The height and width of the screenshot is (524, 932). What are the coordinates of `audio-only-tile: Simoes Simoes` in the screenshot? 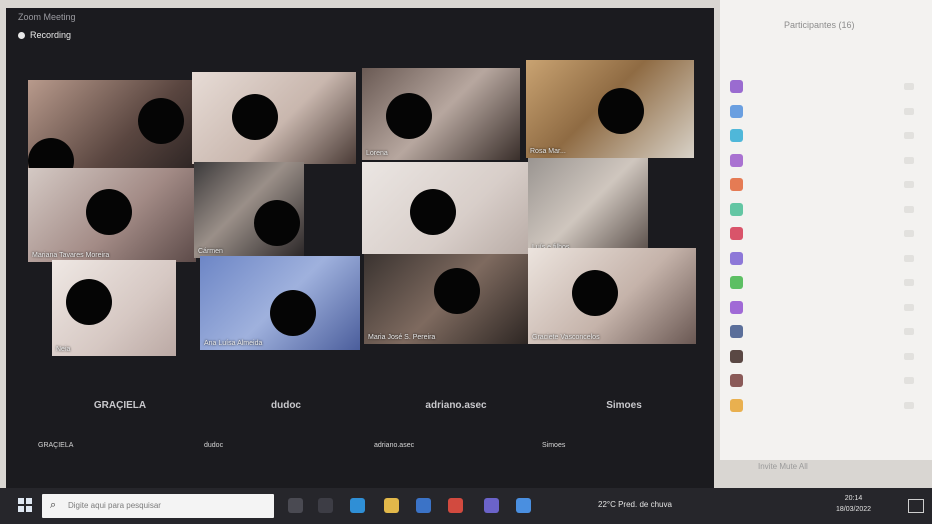 It's located at (623, 410).